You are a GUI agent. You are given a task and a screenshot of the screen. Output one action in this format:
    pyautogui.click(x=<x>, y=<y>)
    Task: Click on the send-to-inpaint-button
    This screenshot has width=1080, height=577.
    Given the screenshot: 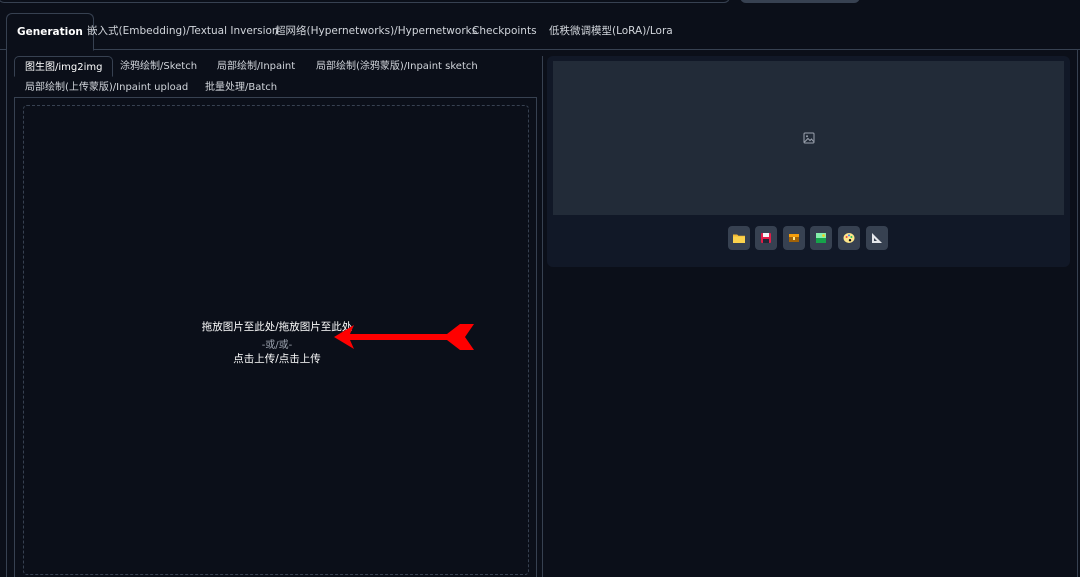 What is the action you would take?
    pyautogui.click(x=849, y=238)
    